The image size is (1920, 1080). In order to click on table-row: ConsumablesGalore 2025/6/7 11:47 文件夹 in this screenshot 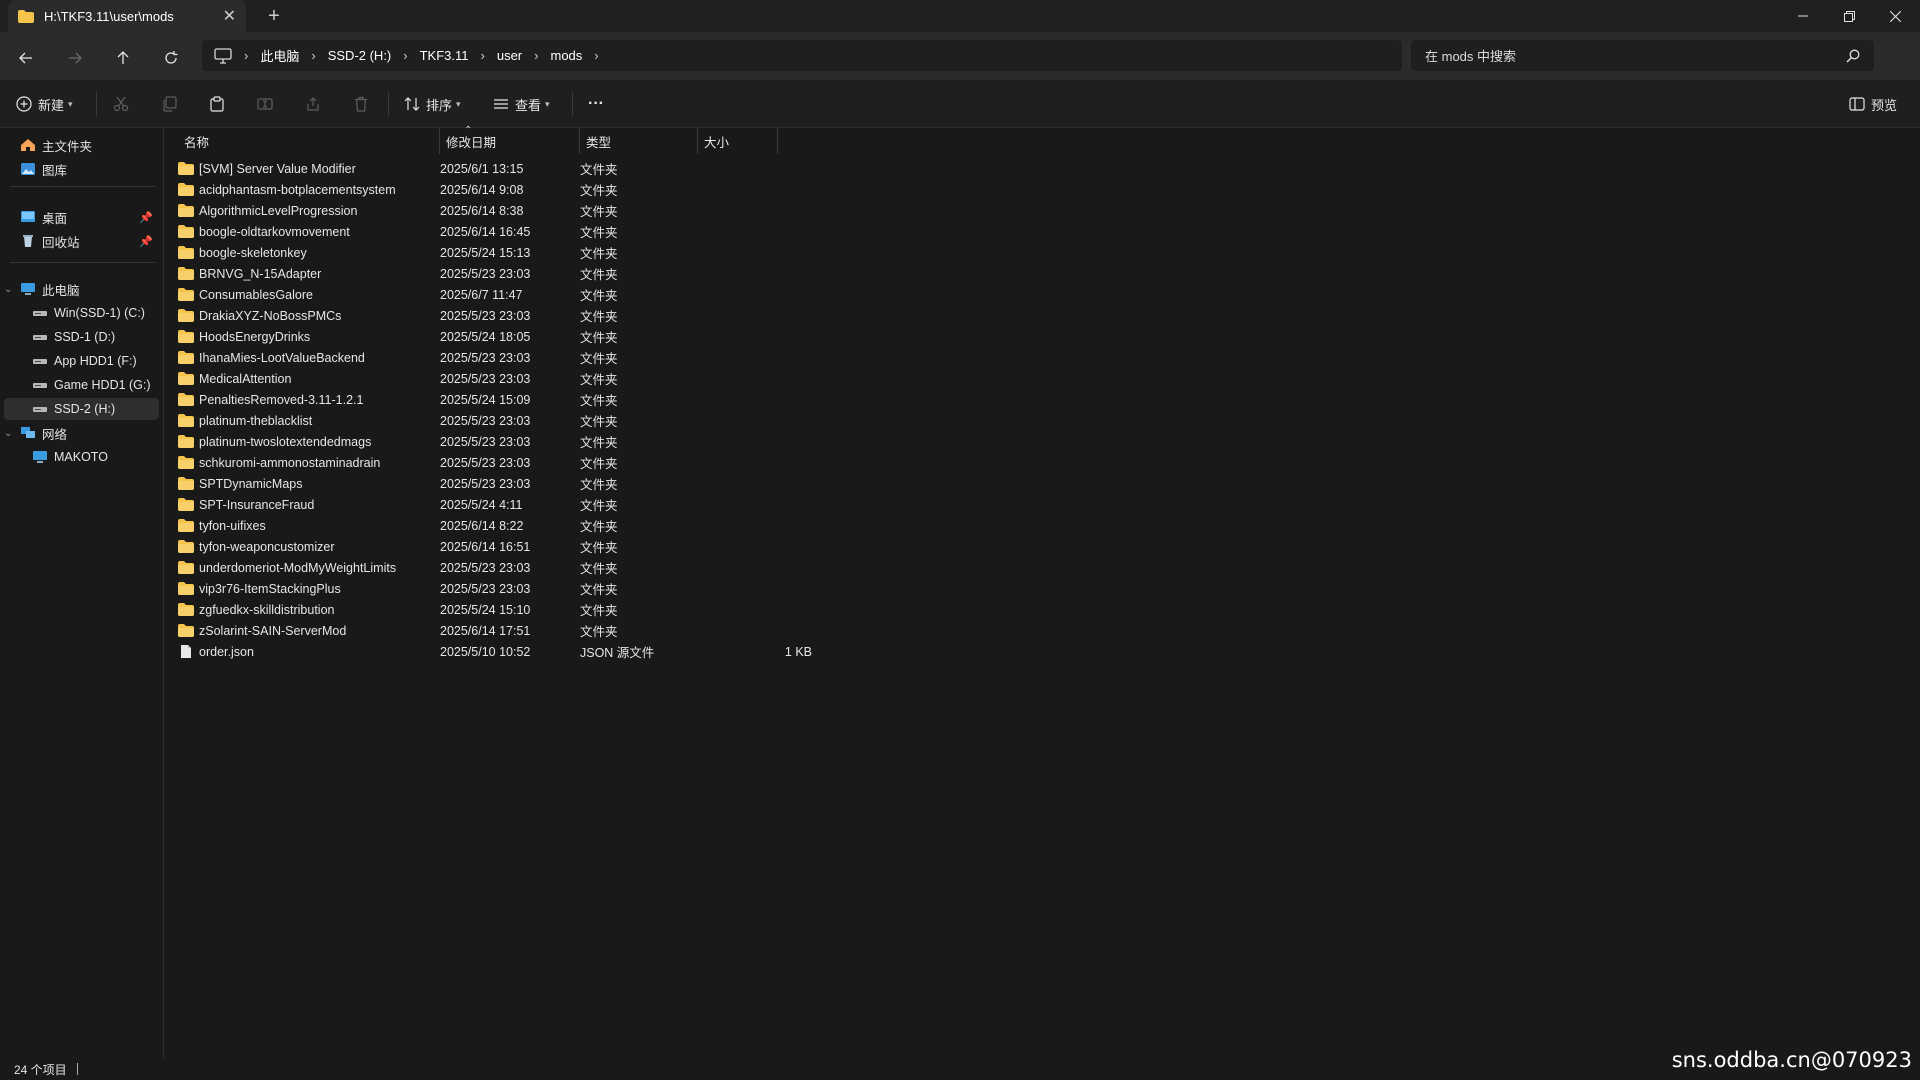, I will do `click(558, 294)`.